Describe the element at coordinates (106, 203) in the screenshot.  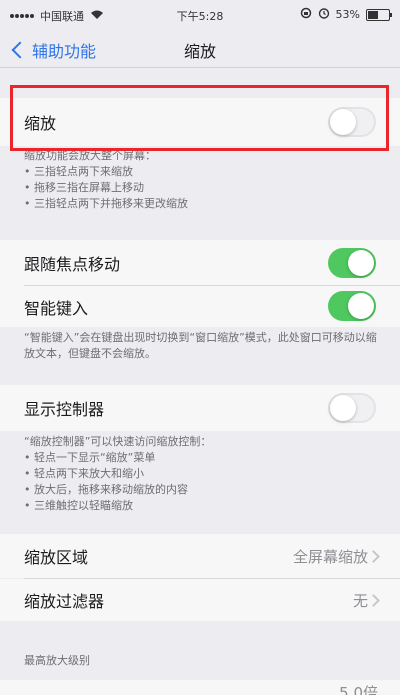
I see `footer-line: • 三指轻点两下并拖移来更改缩放` at that location.